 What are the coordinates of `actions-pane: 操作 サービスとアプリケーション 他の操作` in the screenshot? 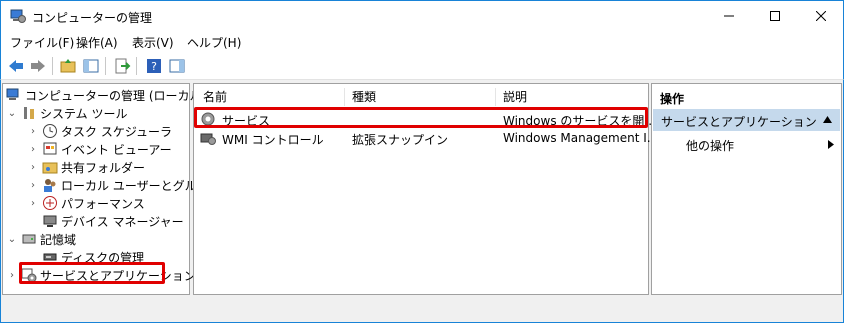 It's located at (746, 189).